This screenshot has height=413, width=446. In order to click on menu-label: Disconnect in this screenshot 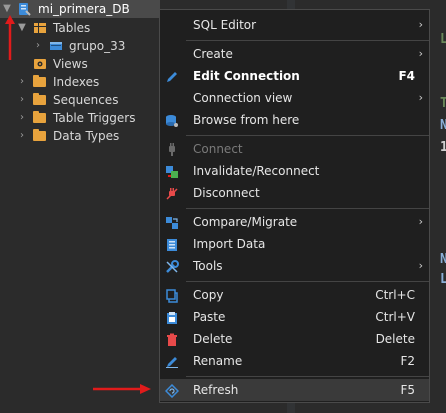, I will do `click(226, 193)`.